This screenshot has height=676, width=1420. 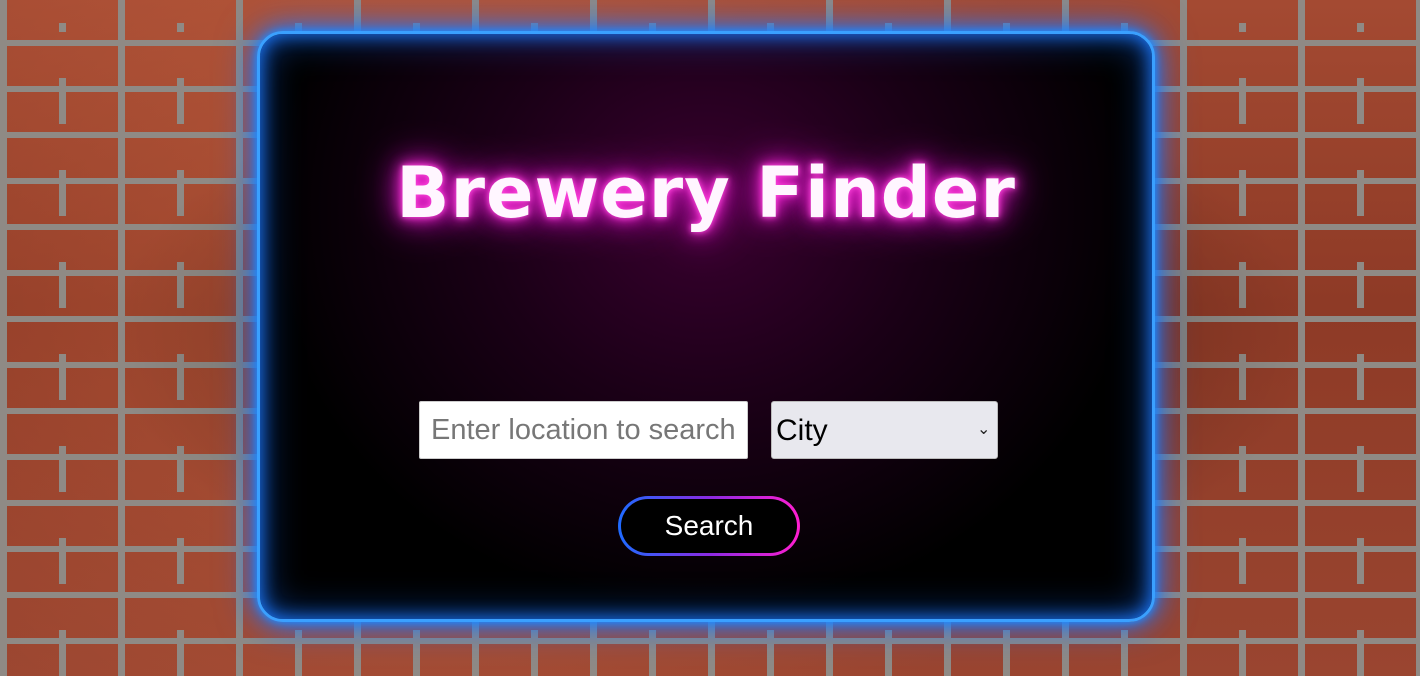 What do you see at coordinates (709, 526) in the screenshot?
I see `search-button: Search` at bounding box center [709, 526].